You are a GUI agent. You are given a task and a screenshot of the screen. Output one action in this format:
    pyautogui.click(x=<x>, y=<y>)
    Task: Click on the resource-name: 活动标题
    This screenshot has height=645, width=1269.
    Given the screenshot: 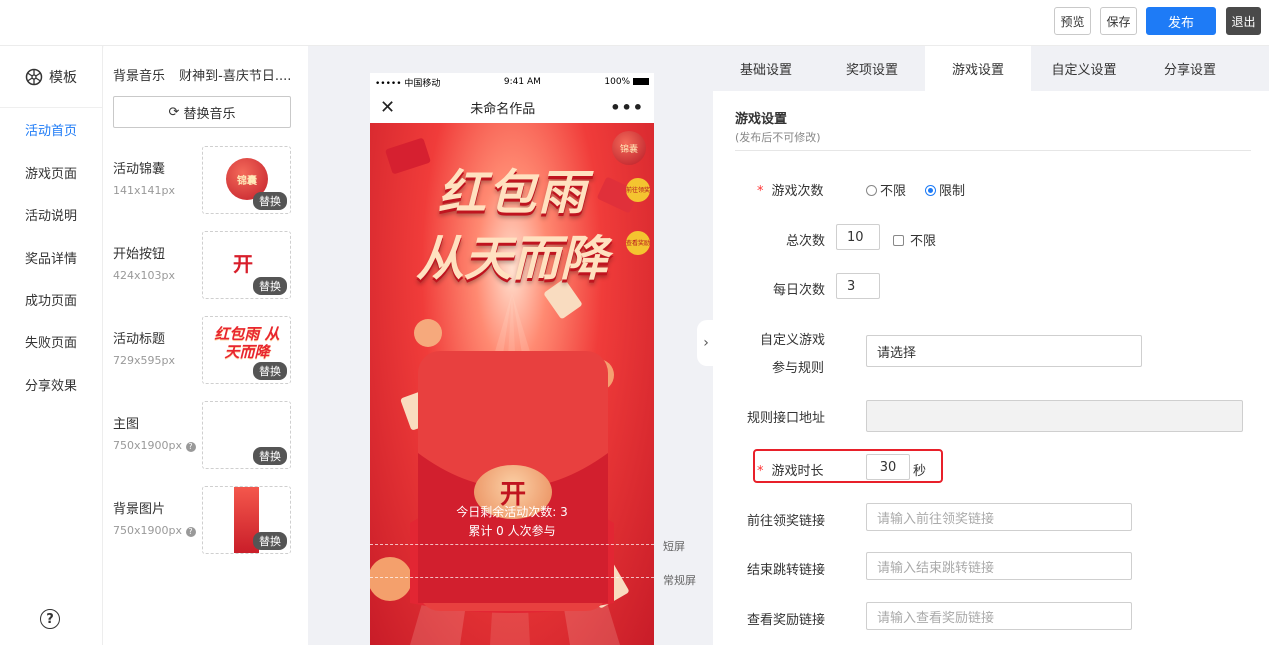 What is the action you would take?
    pyautogui.click(x=139, y=339)
    